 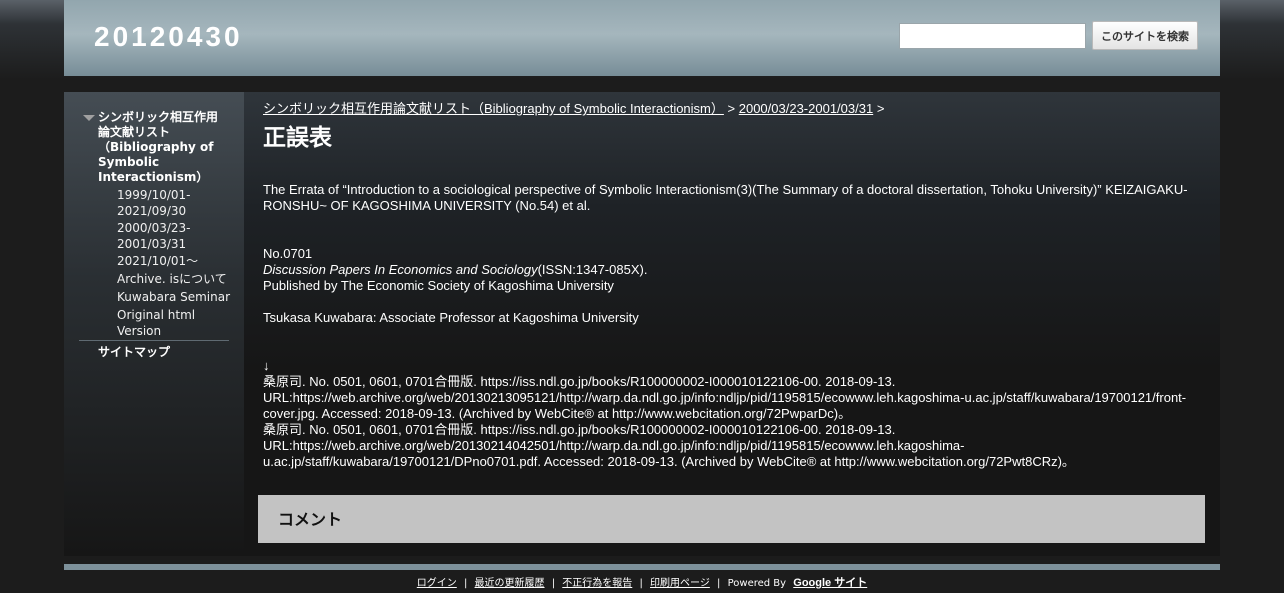 I want to click on footer-login-link: ログイン, so click(x=437, y=583).